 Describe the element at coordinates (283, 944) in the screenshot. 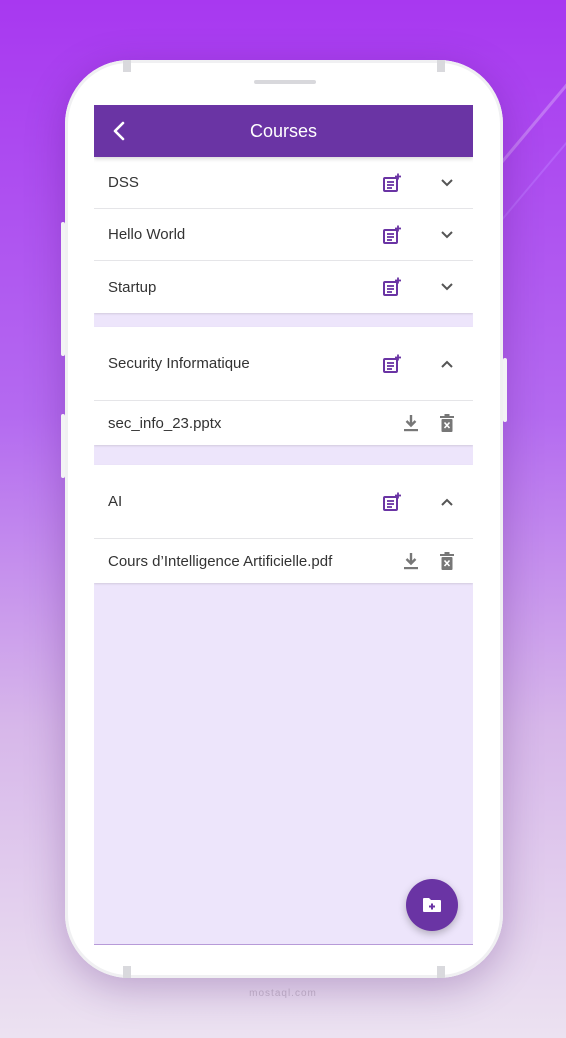

I see `screen-divider` at that location.